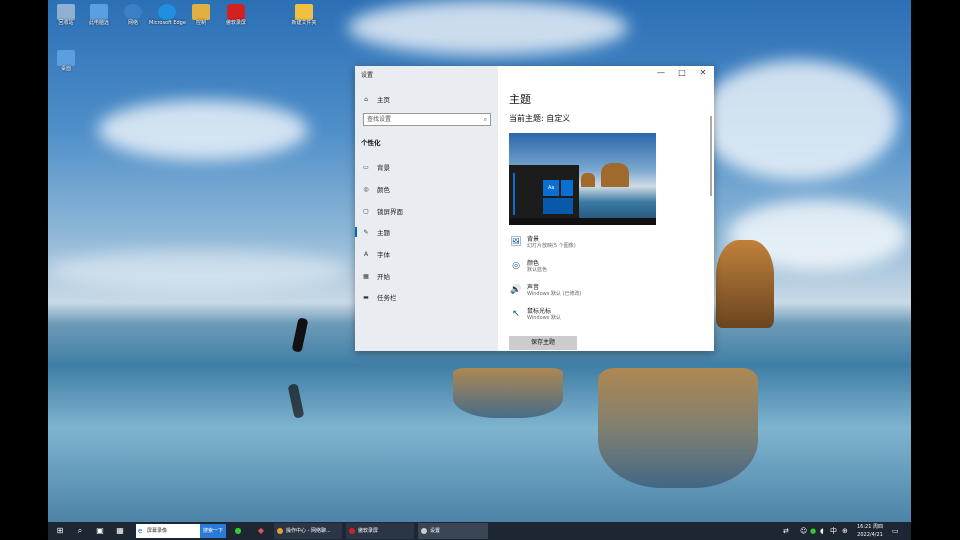 This screenshot has height=540, width=960. What do you see at coordinates (200, 23) in the screenshot?
I see `desktop-icon-label: 控制` at bounding box center [200, 23].